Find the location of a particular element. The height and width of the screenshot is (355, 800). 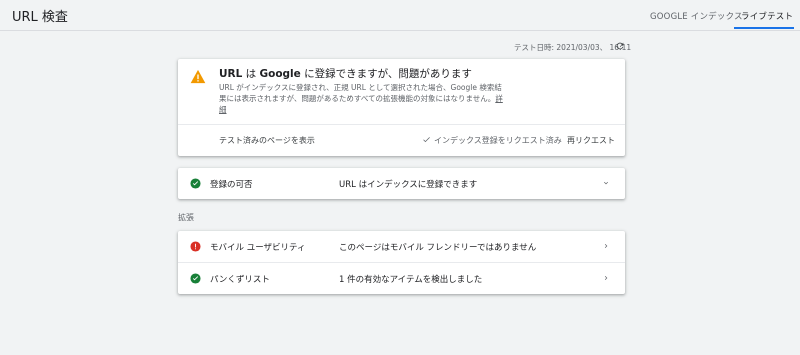

top-bar: URL 検査 GOOGLE インデックス ライブテスト is located at coordinates (400, 15).